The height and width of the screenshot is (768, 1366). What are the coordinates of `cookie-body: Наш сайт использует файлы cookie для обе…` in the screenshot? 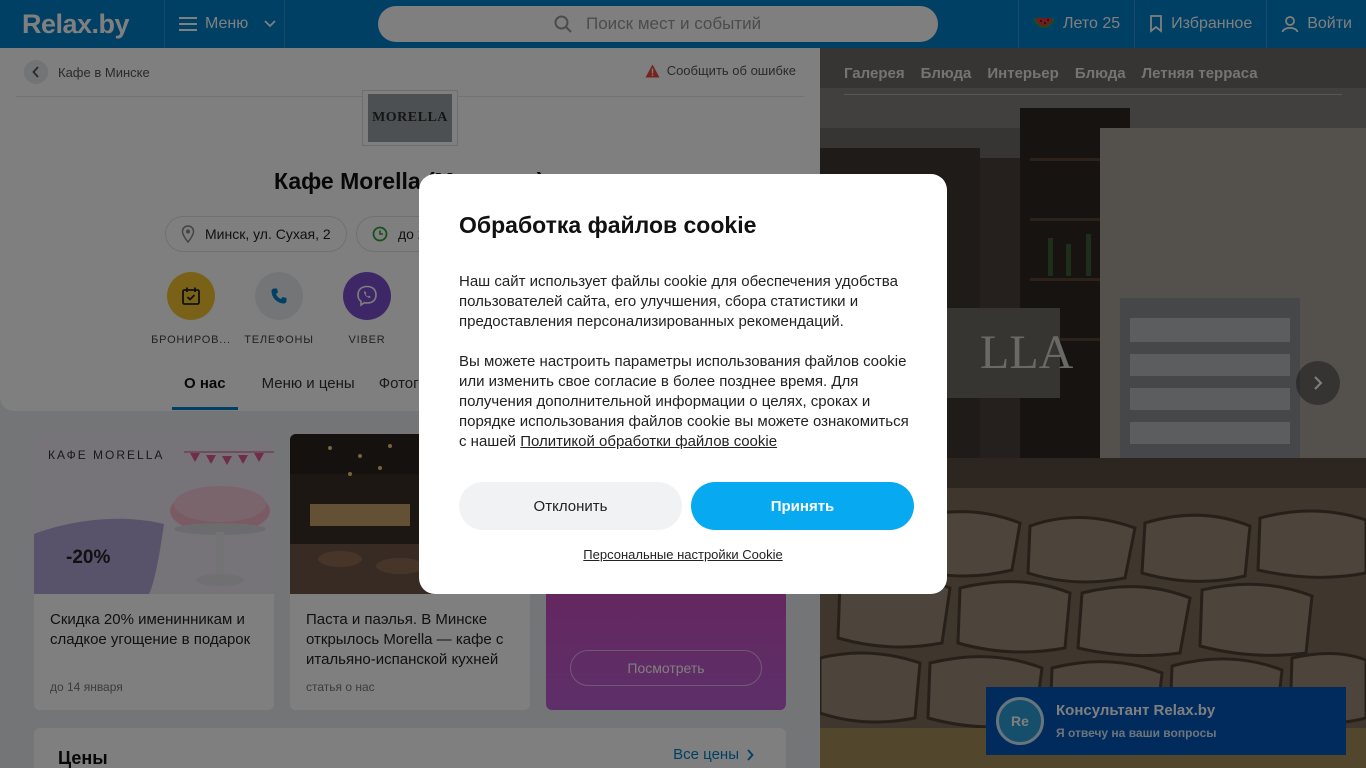 It's located at (689, 362).